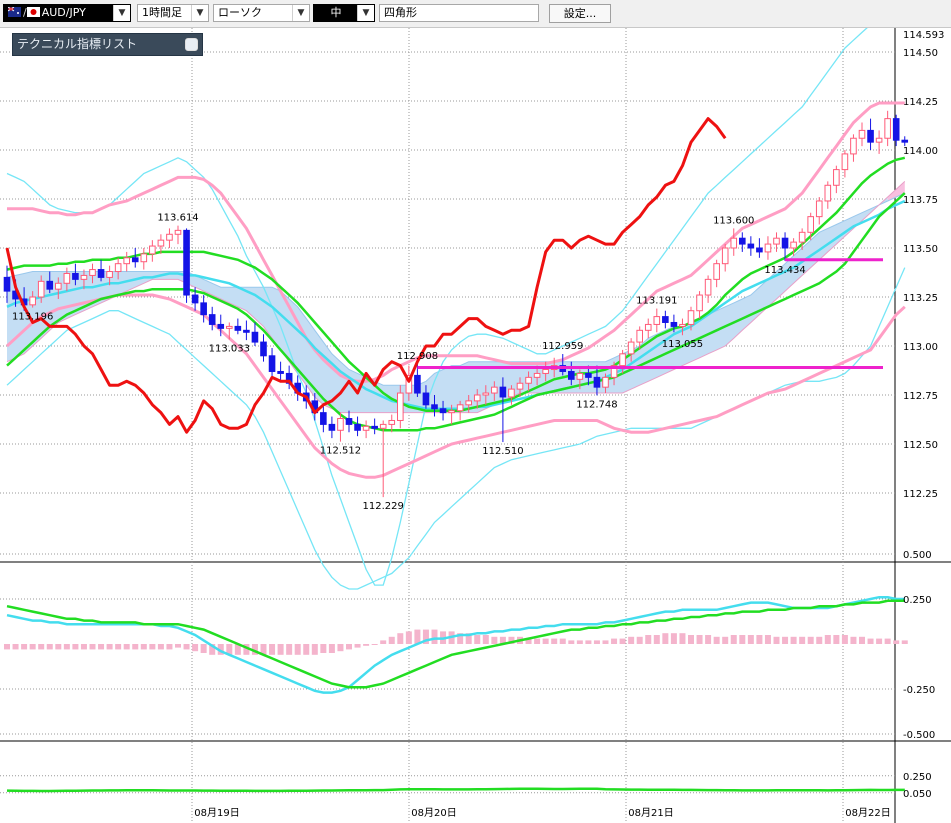  I want to click on chart-type-label: ローソク, so click(240, 12).